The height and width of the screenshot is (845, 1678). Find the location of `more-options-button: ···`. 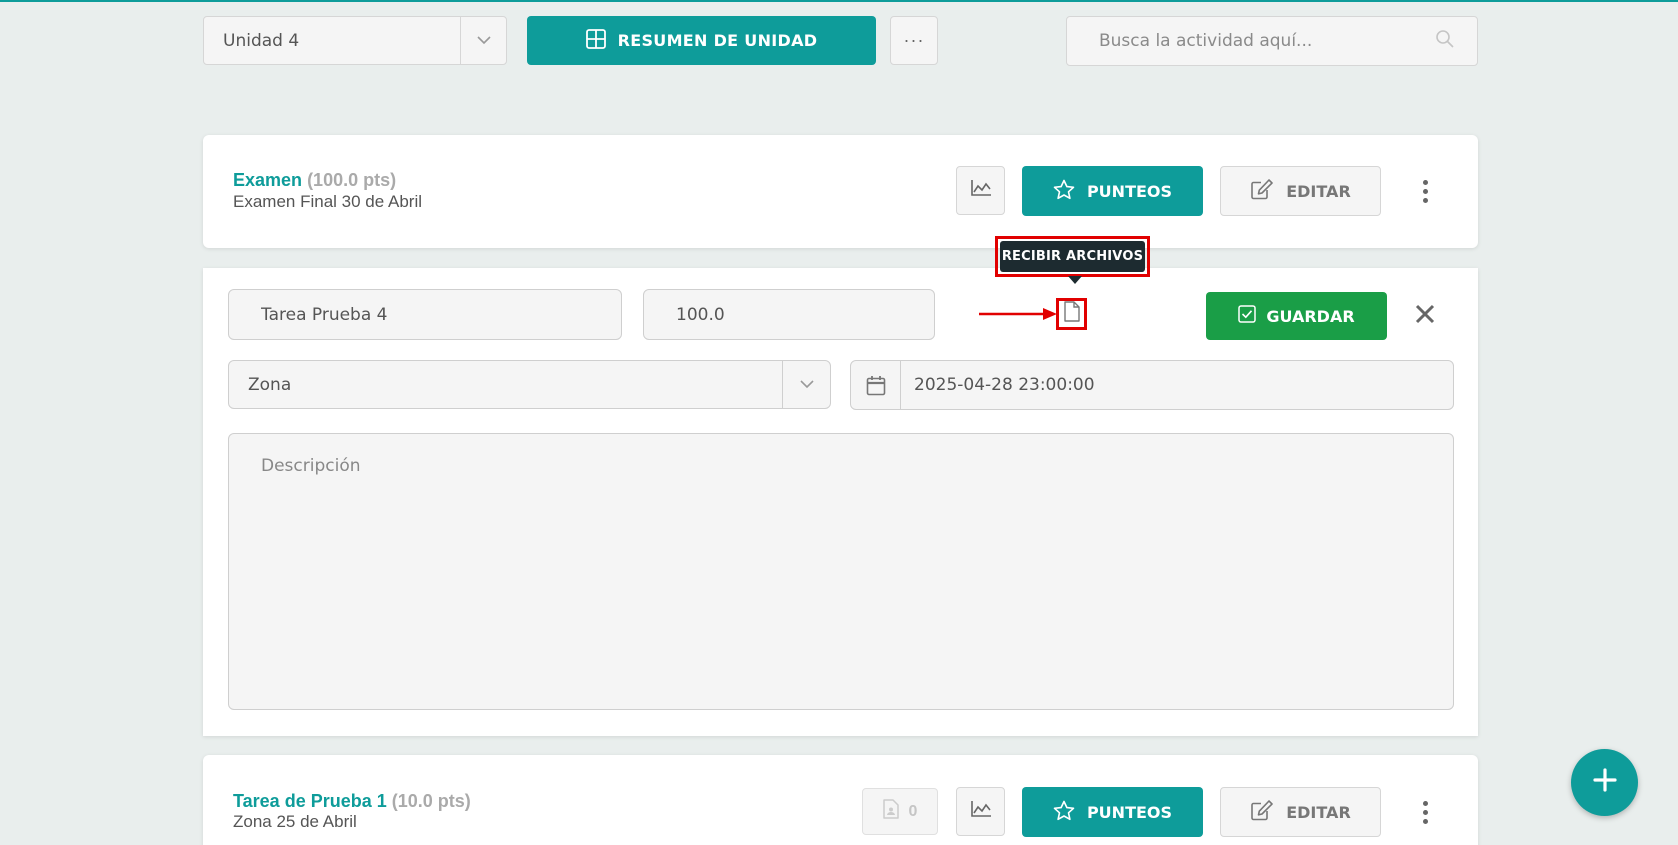

more-options-button: ··· is located at coordinates (914, 40).